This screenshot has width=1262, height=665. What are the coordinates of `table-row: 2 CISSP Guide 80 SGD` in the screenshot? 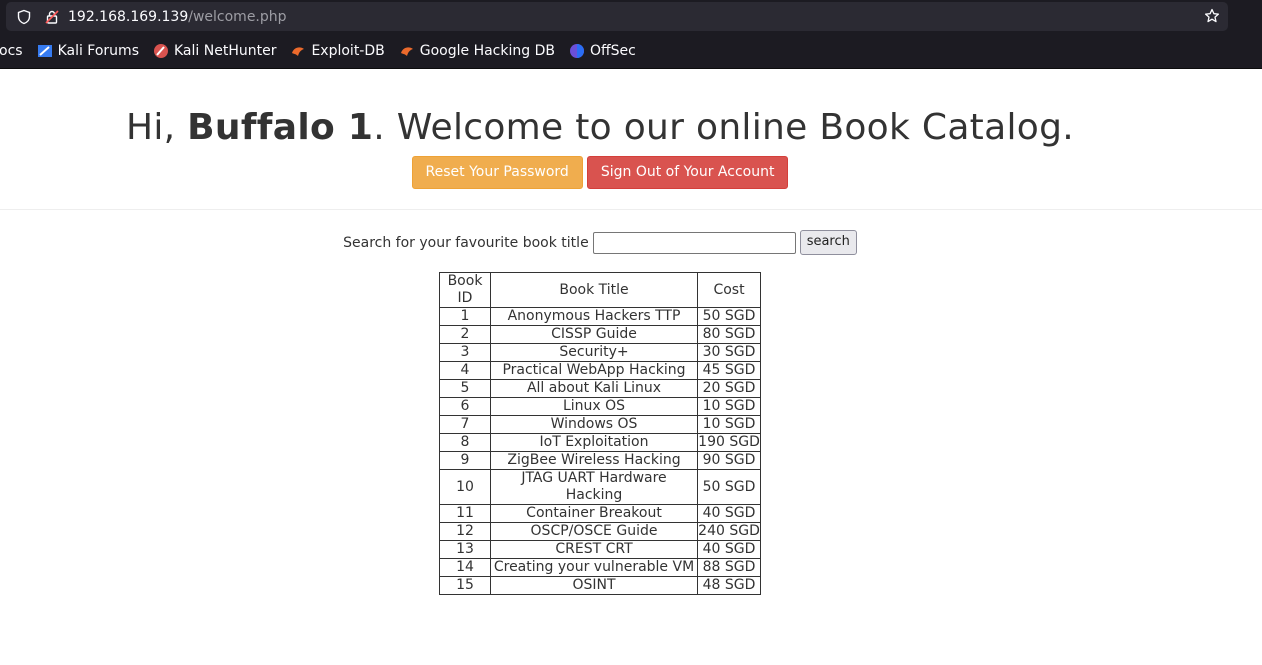 It's located at (600, 334).